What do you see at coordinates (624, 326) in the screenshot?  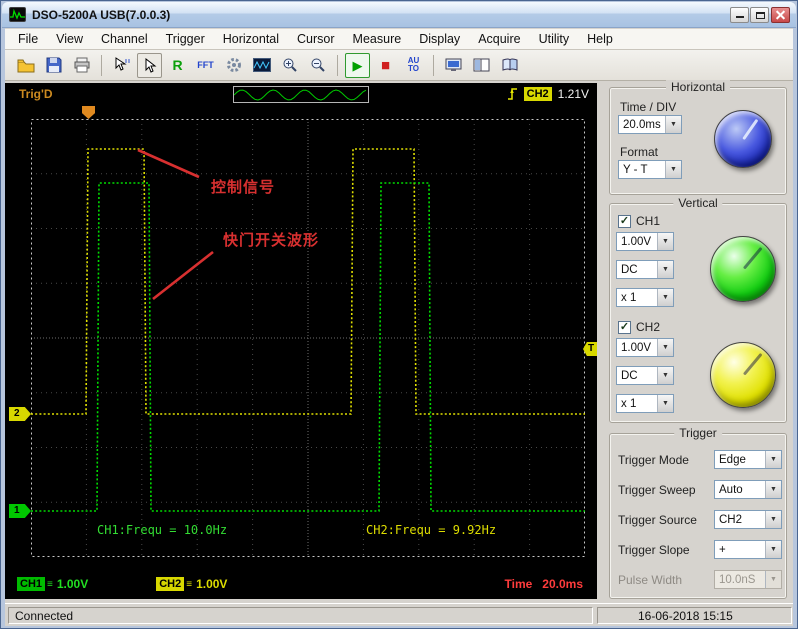 I see `check-icon: ✓` at bounding box center [624, 326].